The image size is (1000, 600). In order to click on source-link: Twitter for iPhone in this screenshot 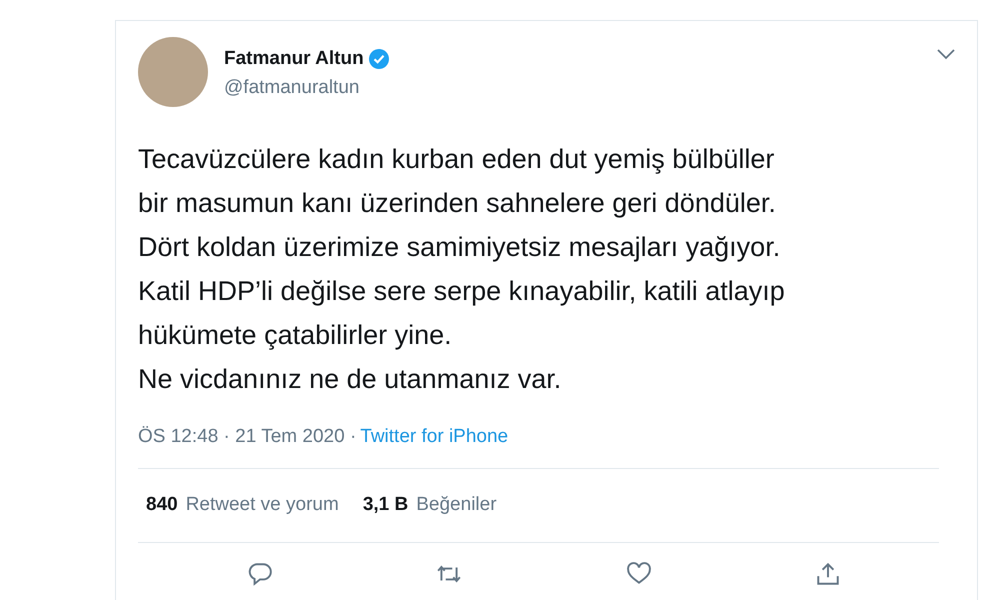, I will do `click(434, 437)`.